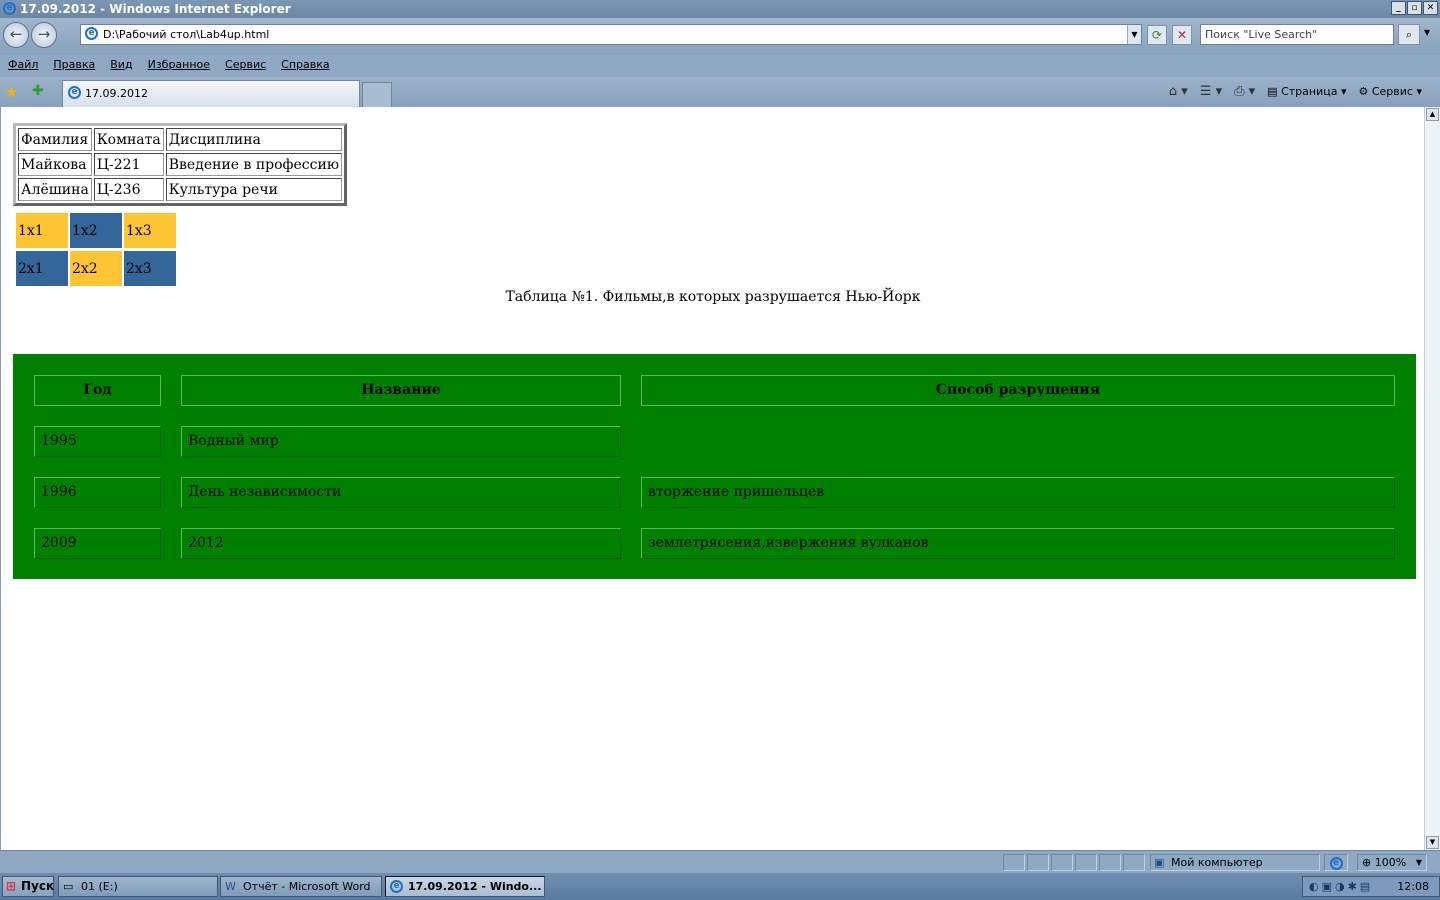 The height and width of the screenshot is (900, 1440). Describe the element at coordinates (1217, 862) in the screenshot. I see `security-zone-label: Мой компьютер` at that location.